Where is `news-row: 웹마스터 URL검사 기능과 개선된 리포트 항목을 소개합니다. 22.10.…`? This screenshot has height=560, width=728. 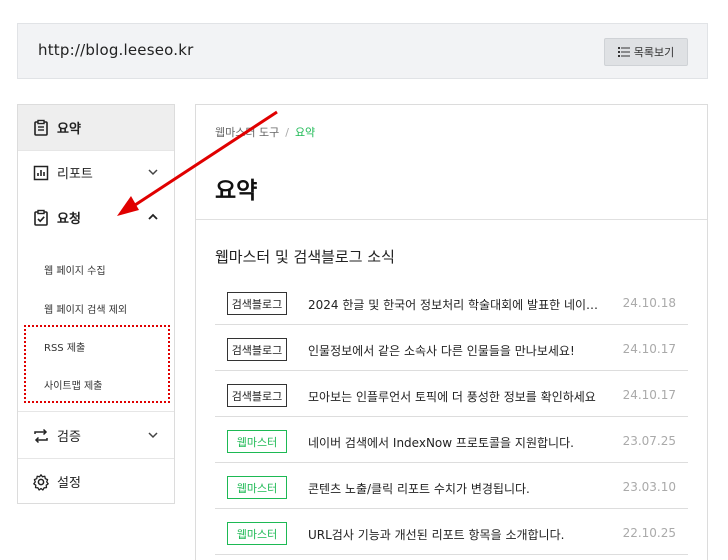
news-row: 웹마스터 URL검사 기능과 개선된 리포트 항목을 소개합니다. 22.10.… is located at coordinates (451, 532).